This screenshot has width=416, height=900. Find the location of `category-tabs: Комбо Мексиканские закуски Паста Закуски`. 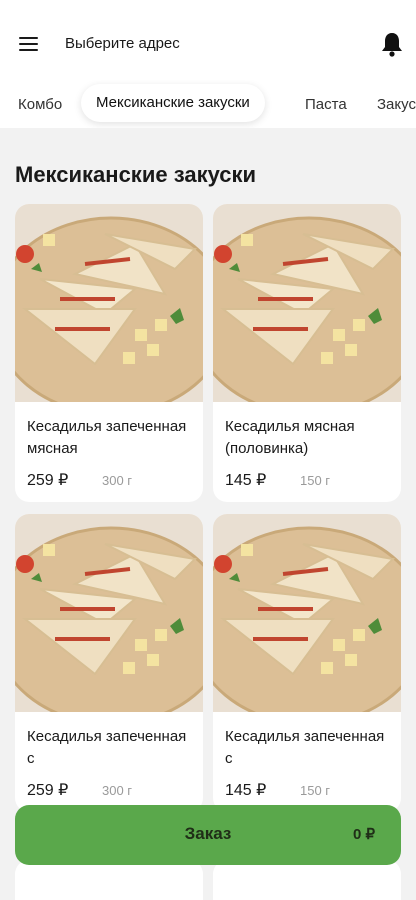

category-tabs: Комбо Мексиканские закуски Паста Закуски is located at coordinates (208, 104).